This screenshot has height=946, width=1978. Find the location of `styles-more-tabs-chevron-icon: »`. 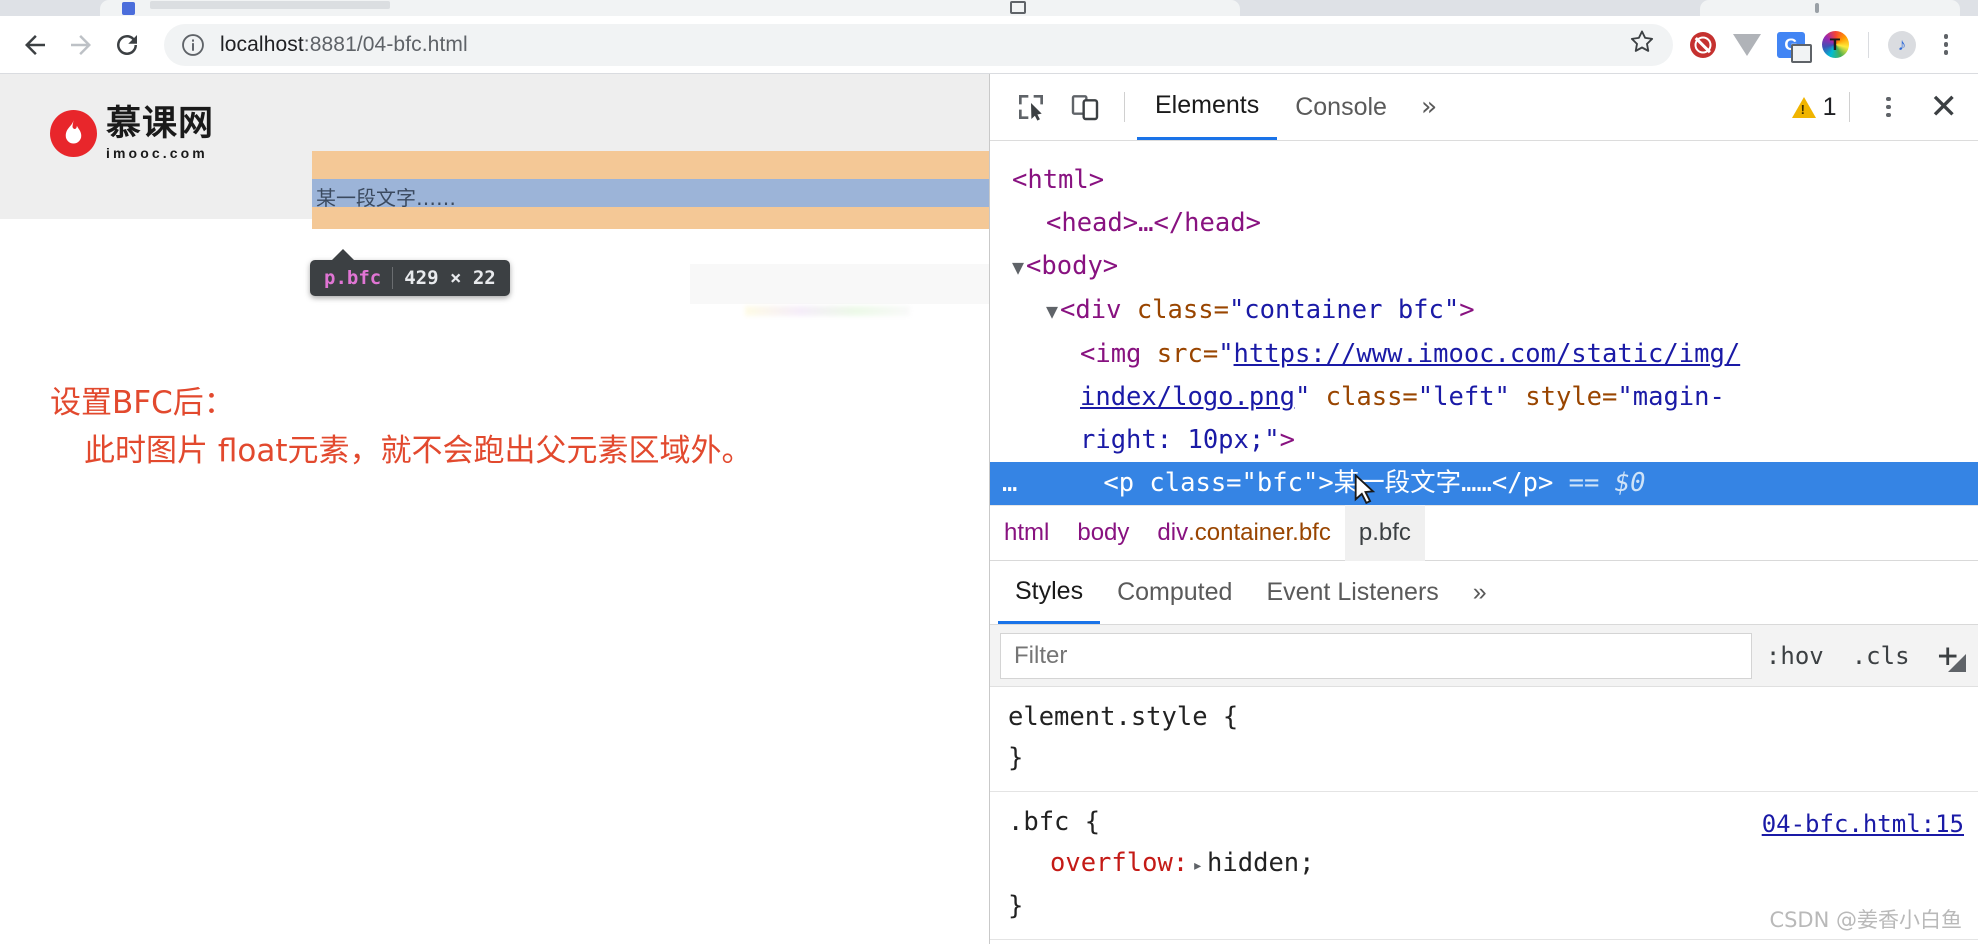

styles-more-tabs-chevron-icon: » is located at coordinates (1480, 592).